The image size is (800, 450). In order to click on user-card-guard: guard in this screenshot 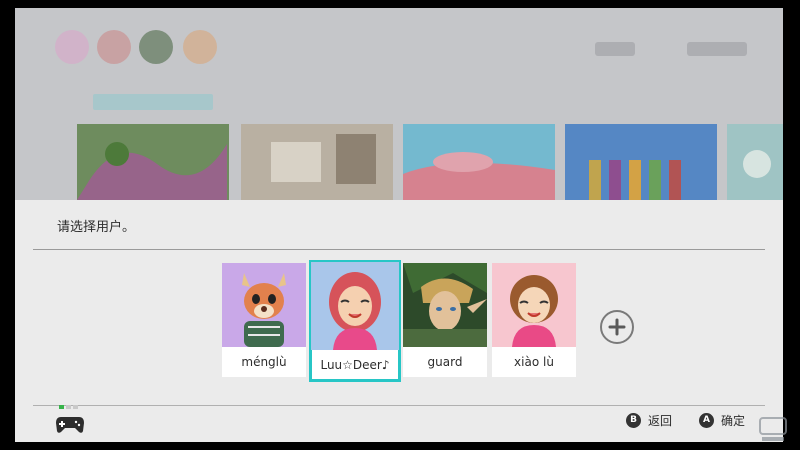, I will do `click(445, 320)`.